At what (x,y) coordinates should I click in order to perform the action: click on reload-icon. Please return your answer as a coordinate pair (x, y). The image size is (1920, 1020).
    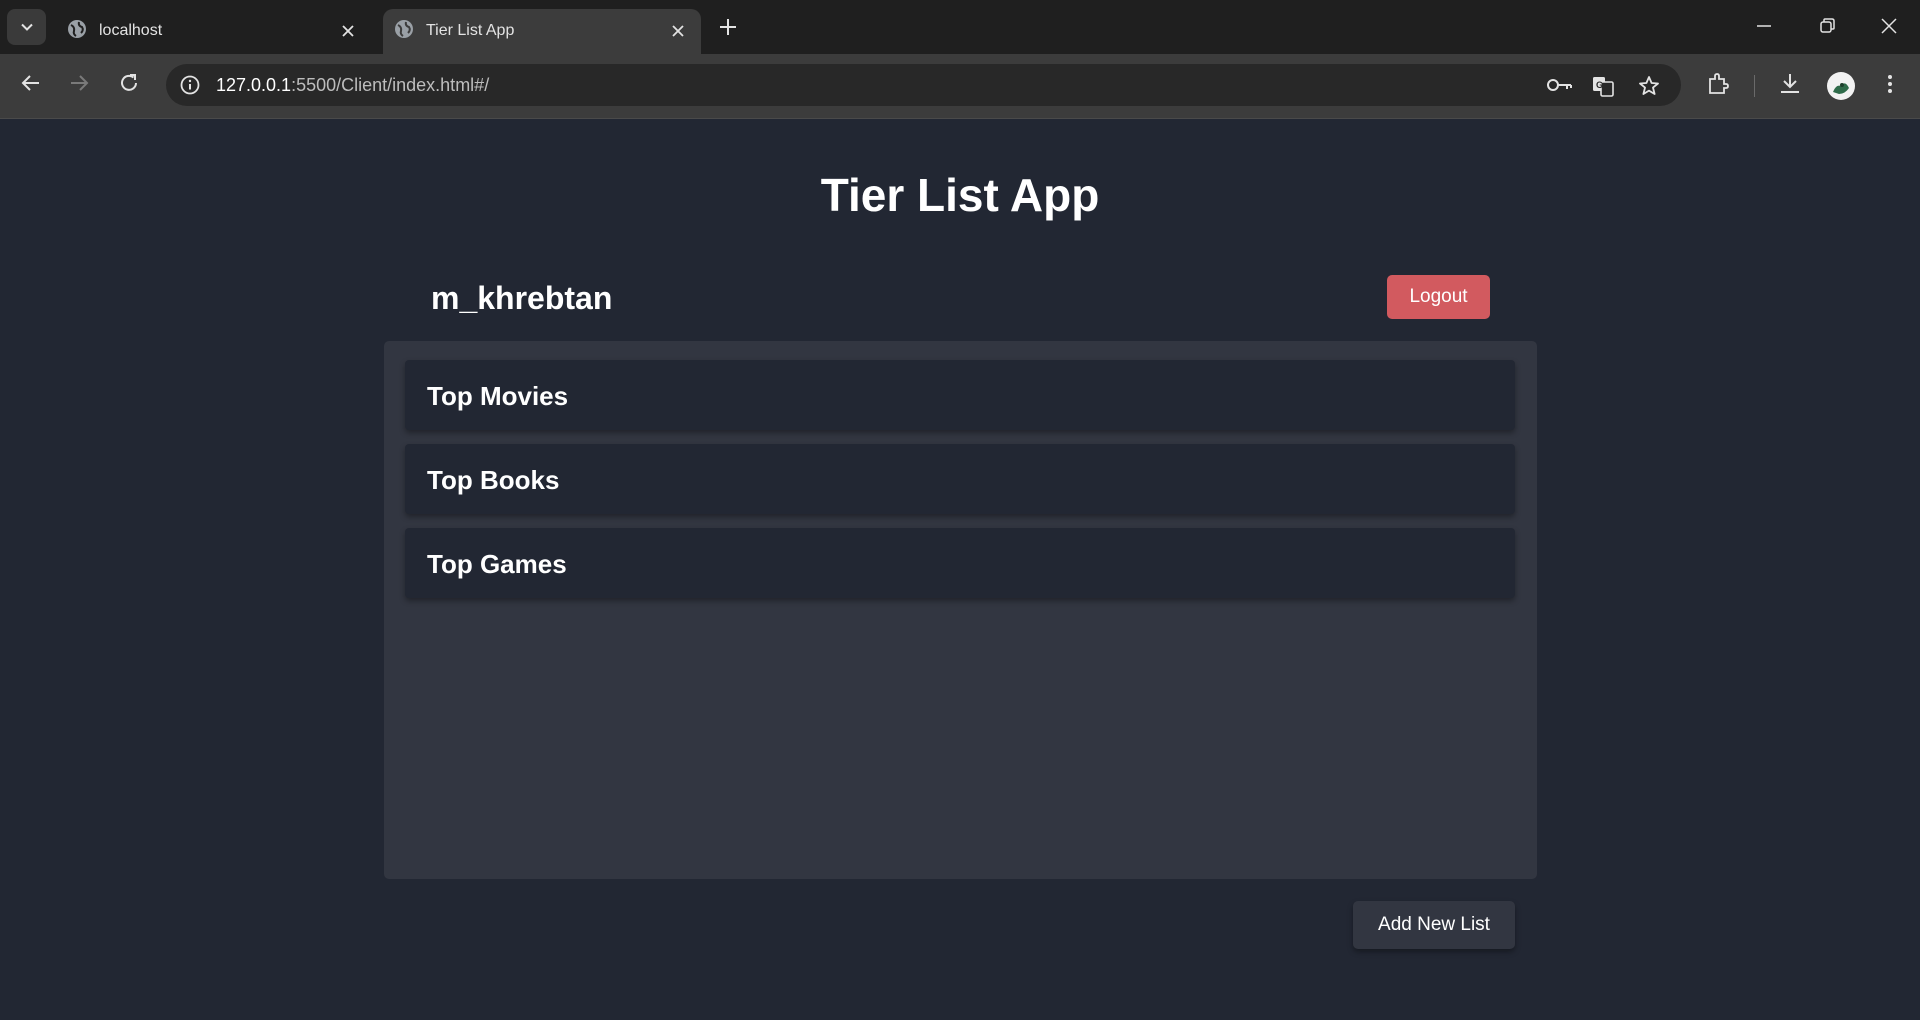
    Looking at the image, I should click on (129, 83).